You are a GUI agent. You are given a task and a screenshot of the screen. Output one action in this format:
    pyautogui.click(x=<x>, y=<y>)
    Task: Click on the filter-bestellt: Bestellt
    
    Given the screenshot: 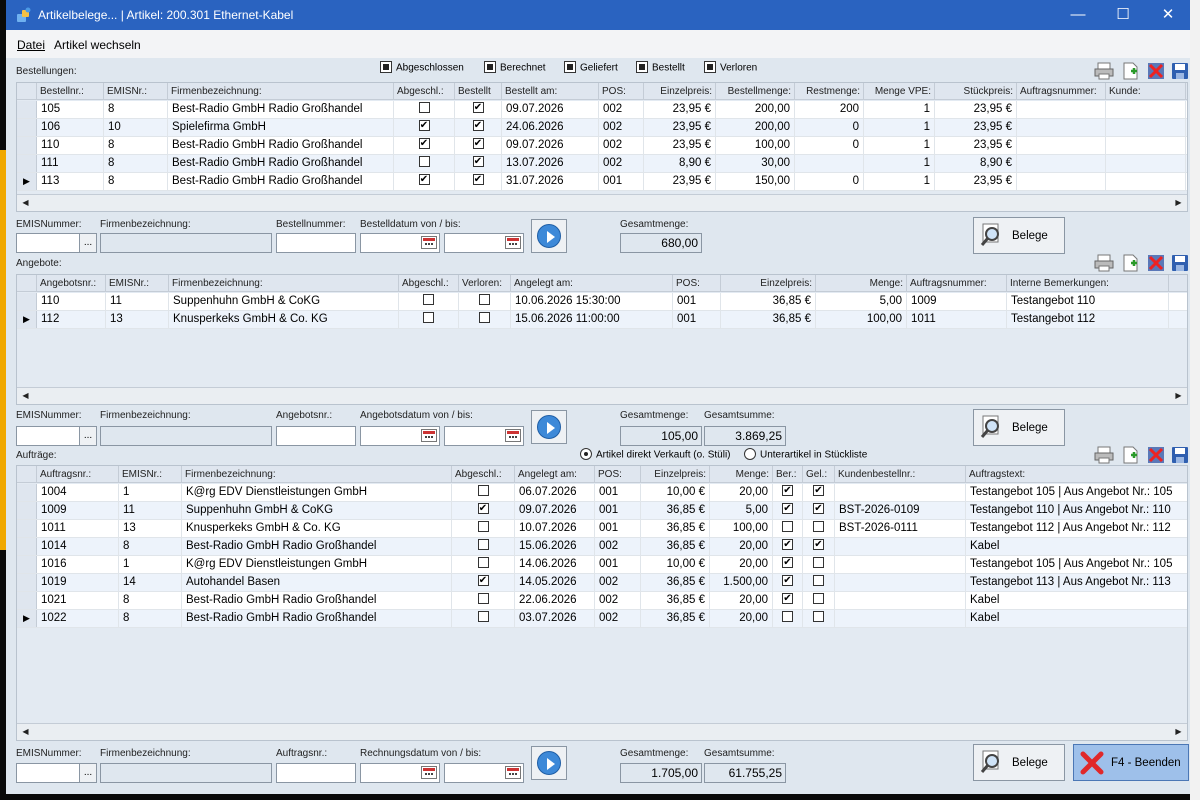 What is the action you would take?
    pyautogui.click(x=660, y=67)
    